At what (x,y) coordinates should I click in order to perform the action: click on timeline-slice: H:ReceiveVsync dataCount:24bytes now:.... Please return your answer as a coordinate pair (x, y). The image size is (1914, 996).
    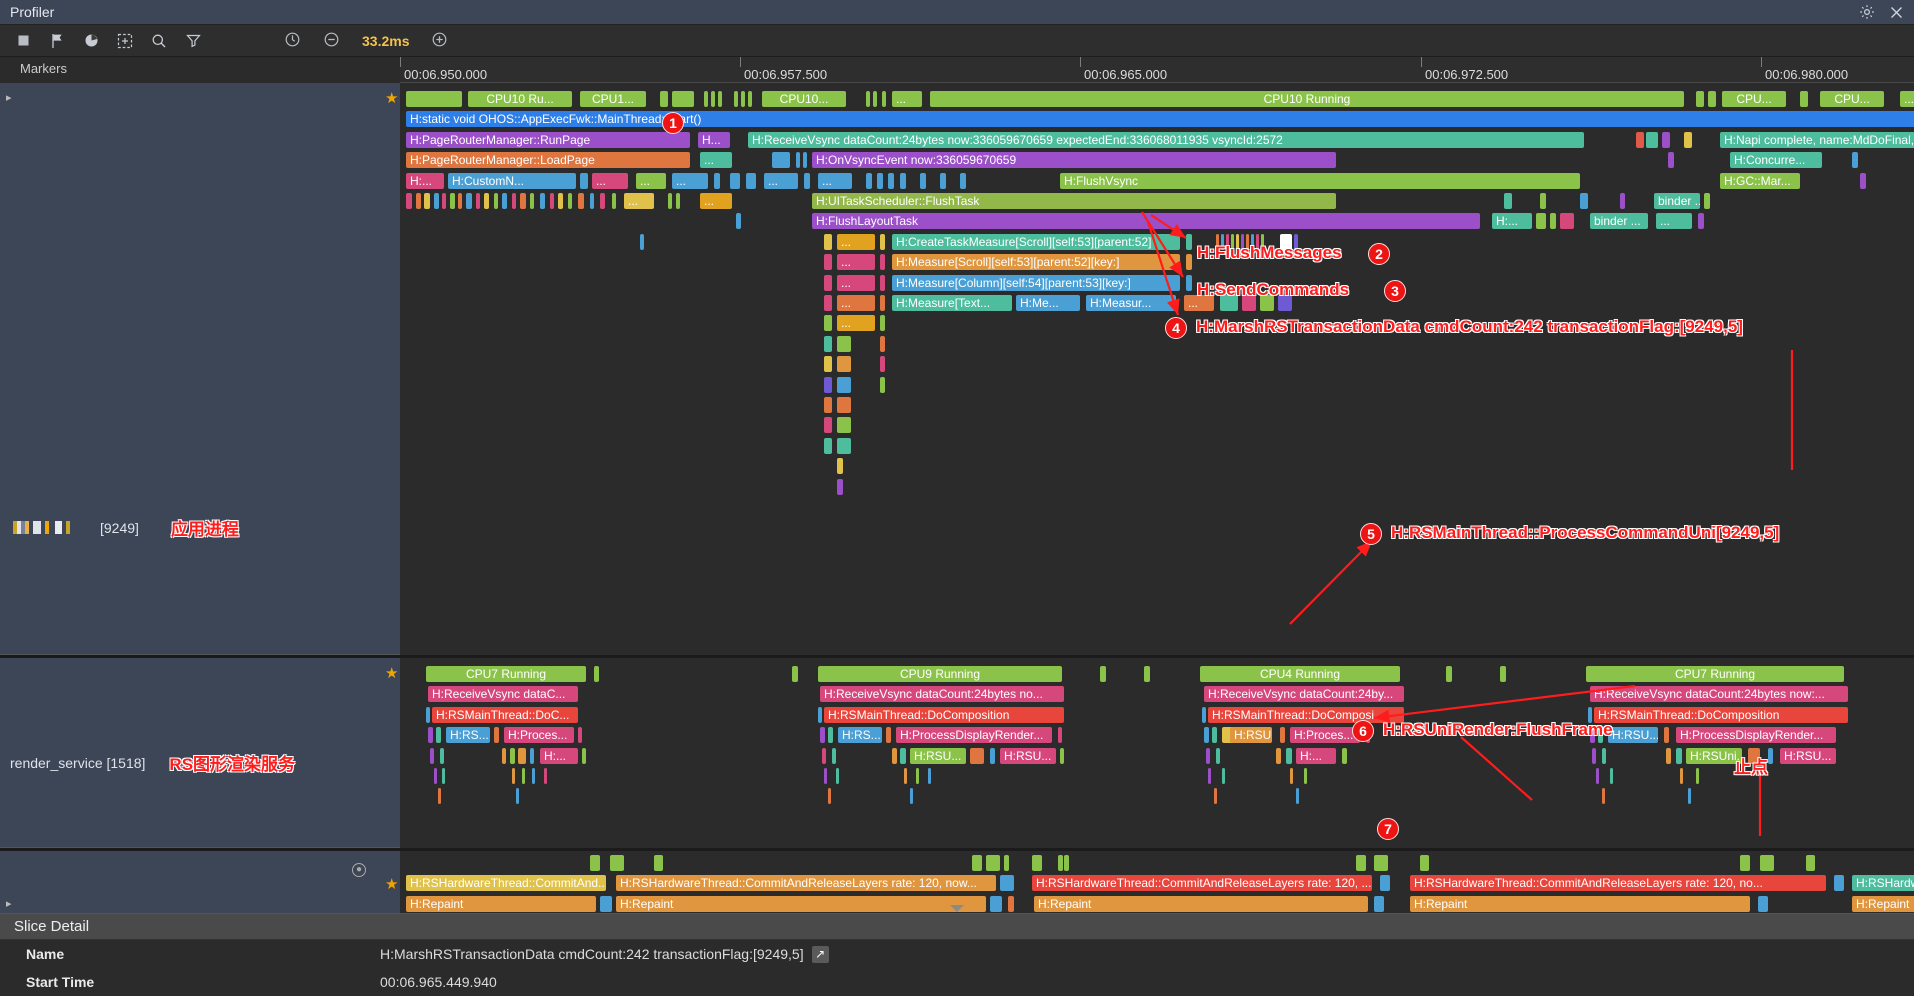
    Looking at the image, I should click on (1719, 694).